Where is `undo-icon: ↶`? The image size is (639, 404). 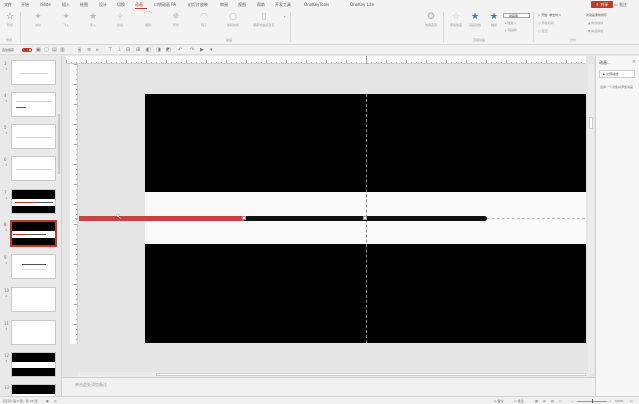 undo-icon: ↶ is located at coordinates (180, 50).